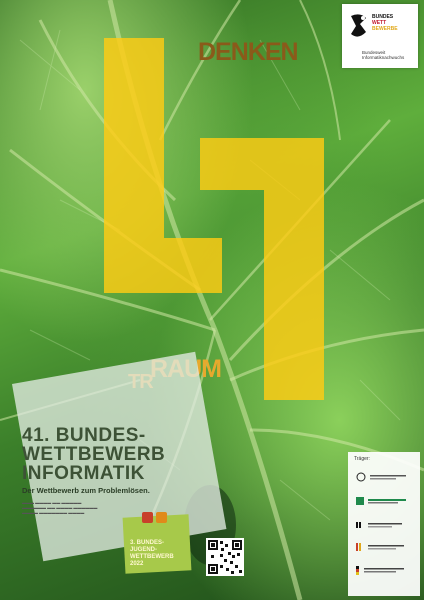  I want to click on yellow-shape-vertical-right, so click(294, 269).